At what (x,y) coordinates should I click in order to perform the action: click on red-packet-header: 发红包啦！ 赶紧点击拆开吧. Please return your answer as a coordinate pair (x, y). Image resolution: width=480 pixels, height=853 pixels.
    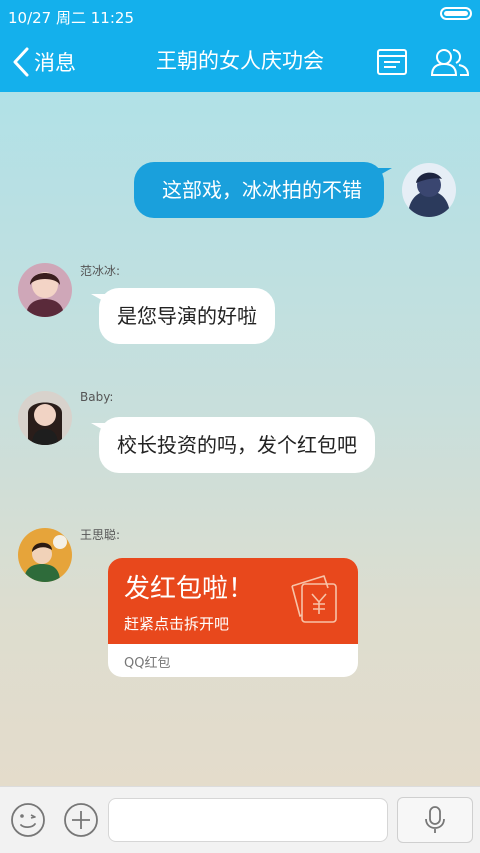
    Looking at the image, I should click on (233, 601).